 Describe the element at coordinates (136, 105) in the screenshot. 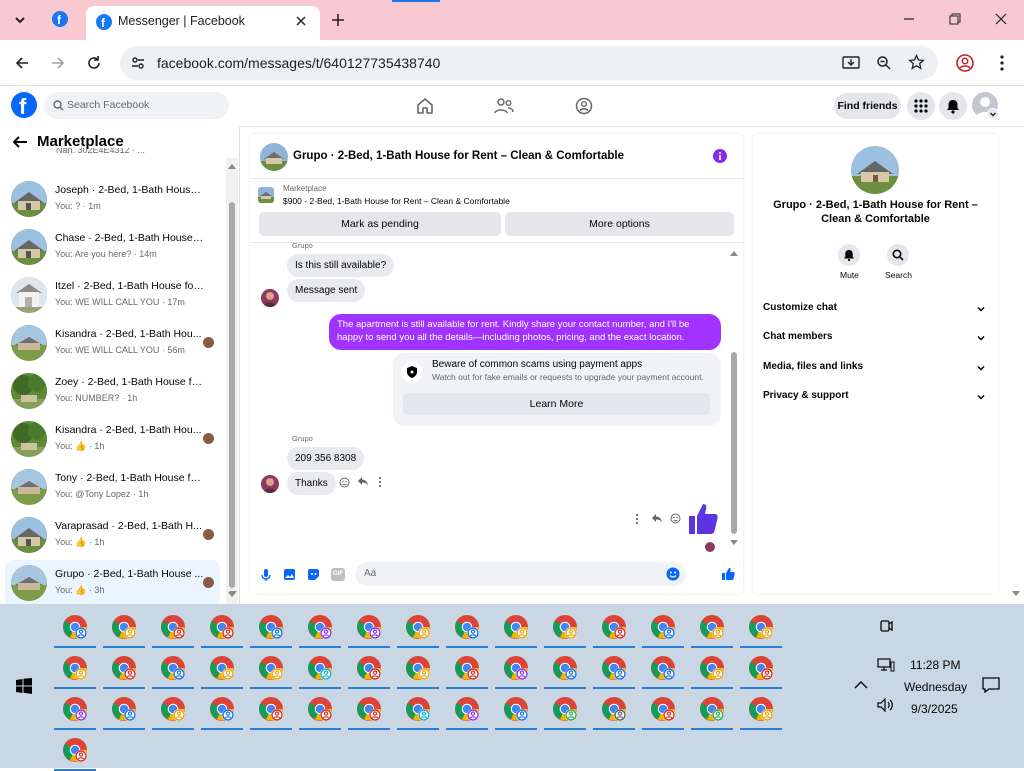

I see `facebook-search-box: Search Facebook` at that location.